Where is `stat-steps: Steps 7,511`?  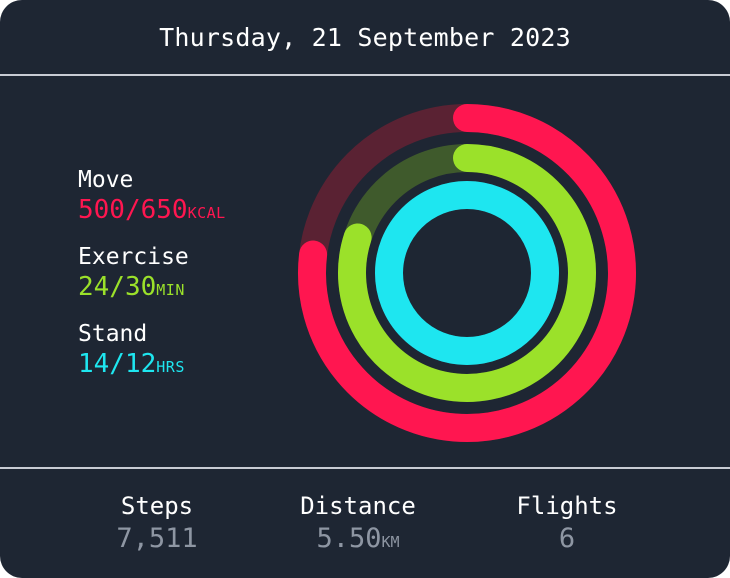
stat-steps: Steps 7,511 is located at coordinates (157, 524).